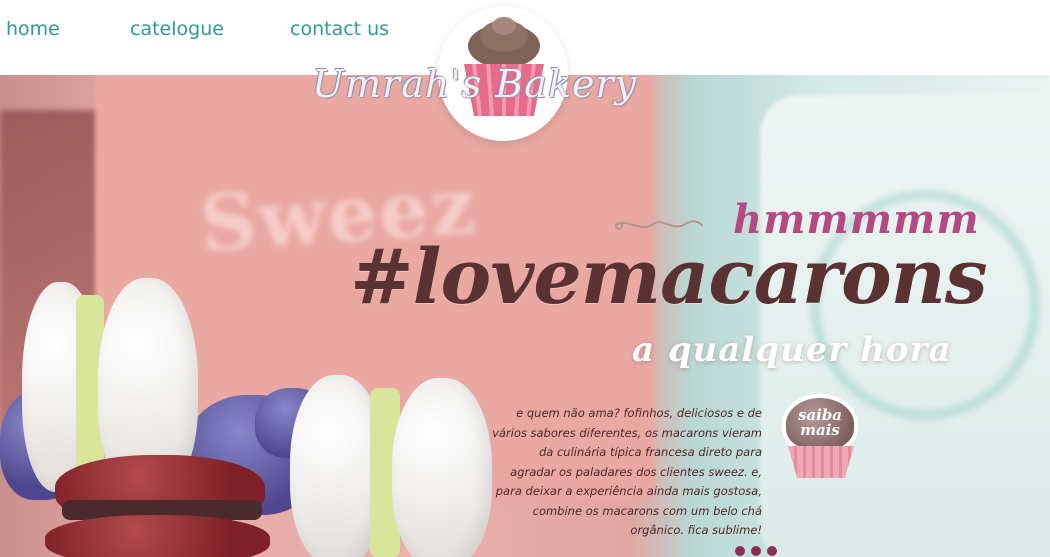 This screenshot has height=557, width=1050. I want to click on nav-catalogue-link: catelogue, so click(177, 29).